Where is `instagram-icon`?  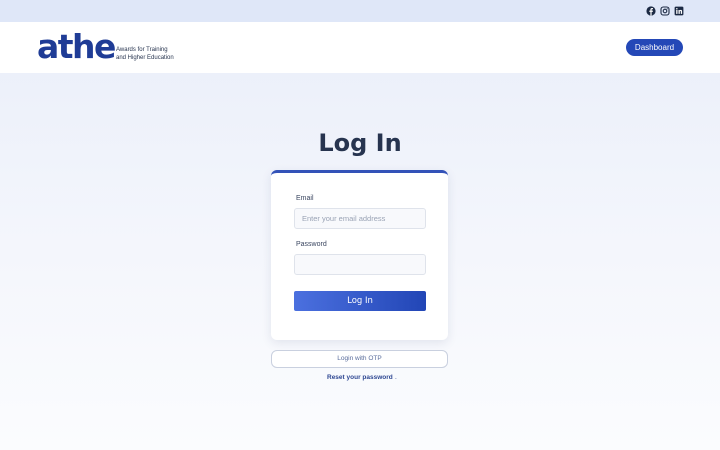
instagram-icon is located at coordinates (665, 11).